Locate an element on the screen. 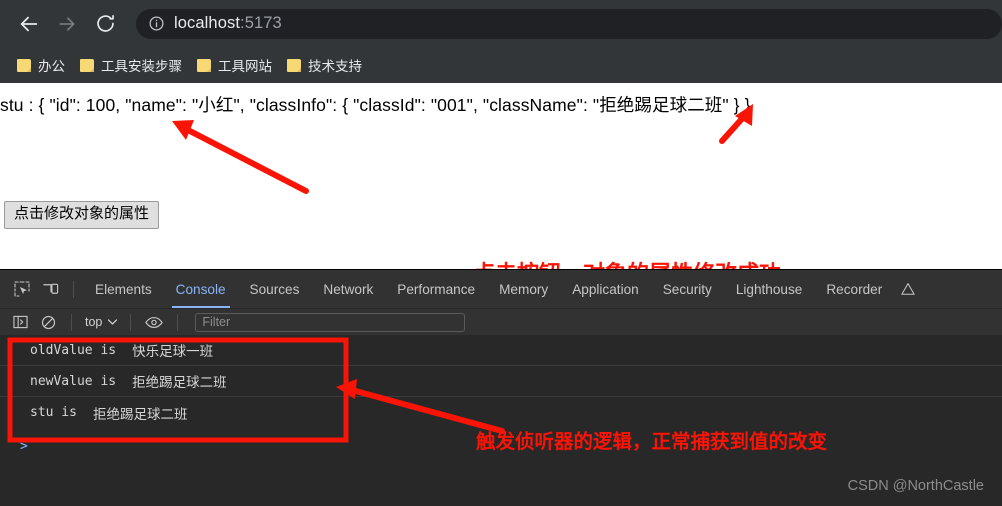  bookmark-item-0: 办公 is located at coordinates (44, 65).